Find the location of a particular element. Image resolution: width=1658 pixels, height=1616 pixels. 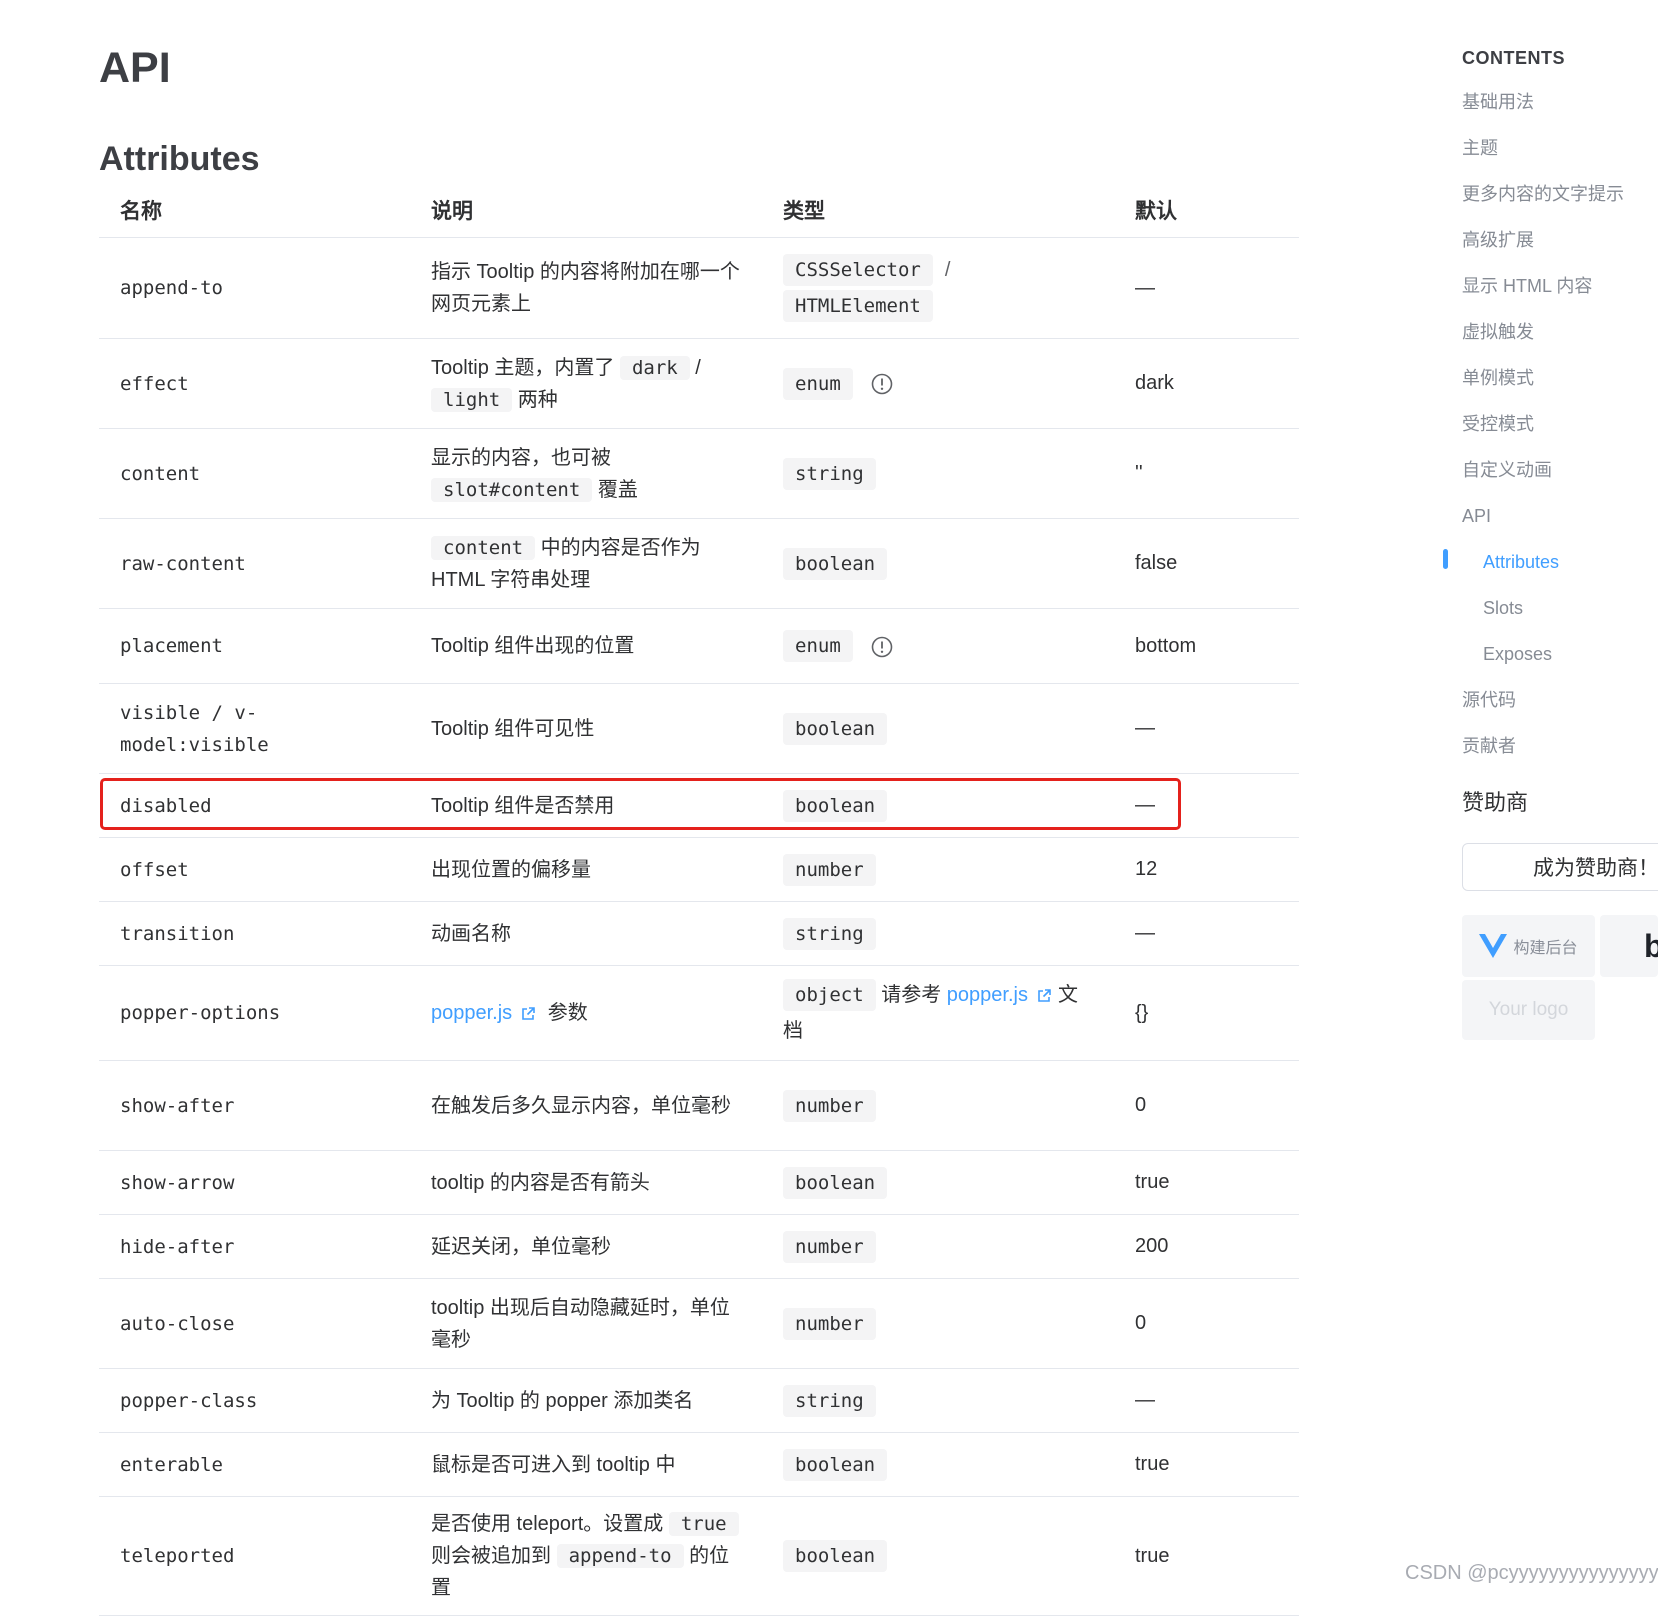

sponsor-logo-b: b is located at coordinates (1629, 946).